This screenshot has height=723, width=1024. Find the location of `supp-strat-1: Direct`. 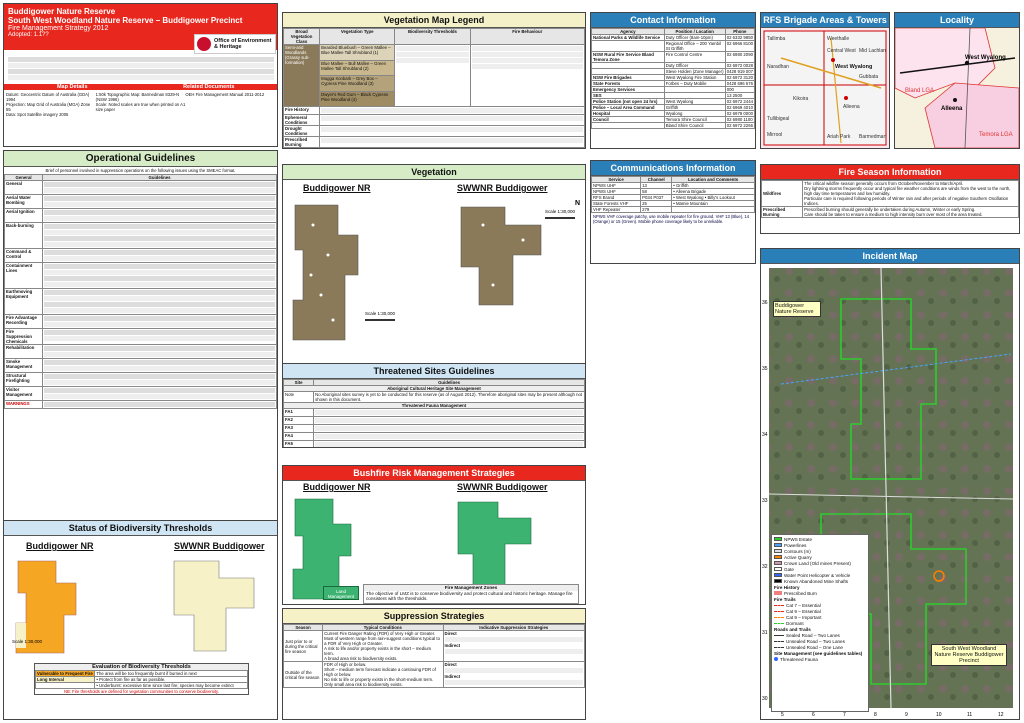

supp-strat-1: Direct is located at coordinates (450, 633).